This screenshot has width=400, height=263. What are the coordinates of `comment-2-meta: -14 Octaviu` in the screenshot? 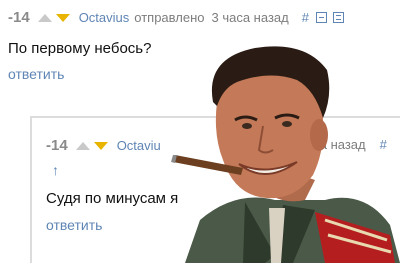 It's located at (103, 145).